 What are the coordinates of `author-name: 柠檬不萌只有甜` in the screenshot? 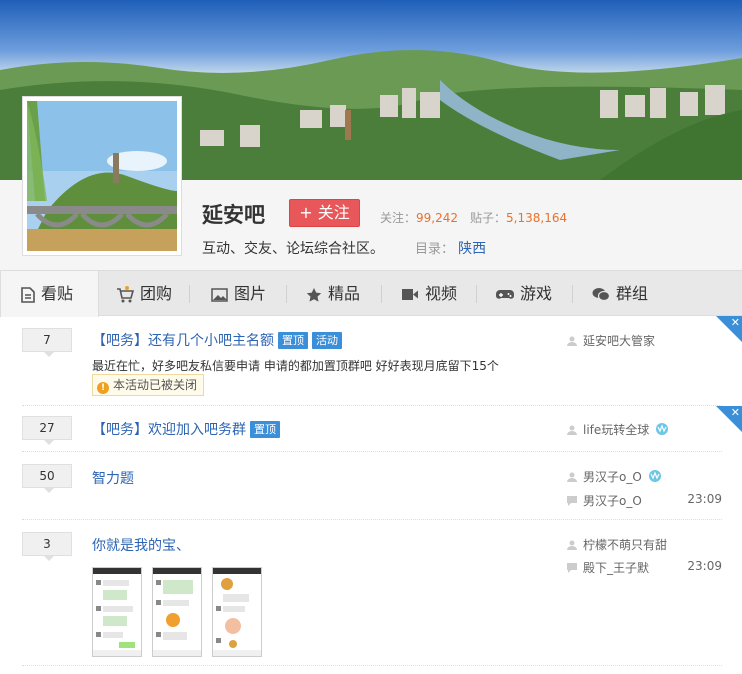 It's located at (625, 545).